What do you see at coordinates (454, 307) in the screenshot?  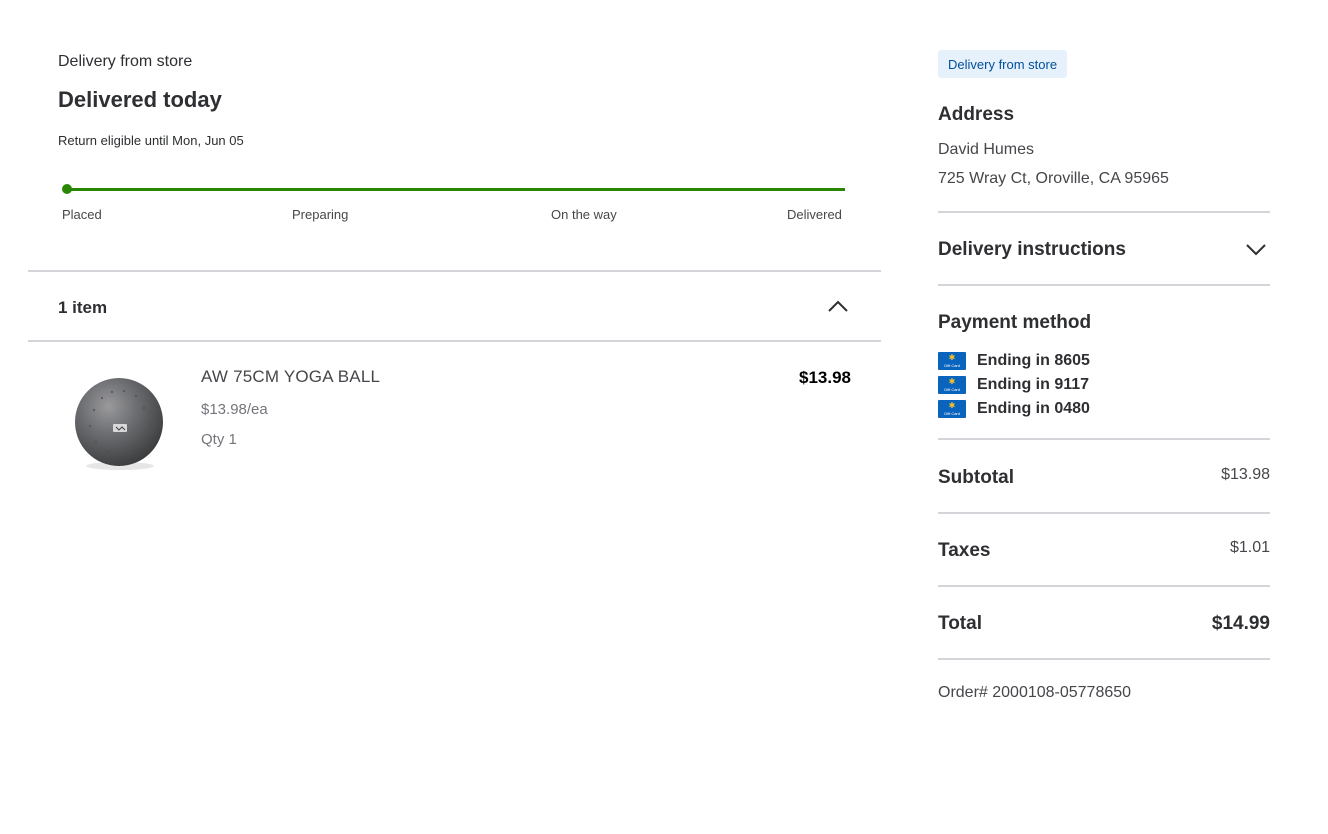 I see `items-accordion-header: 1 item` at bounding box center [454, 307].